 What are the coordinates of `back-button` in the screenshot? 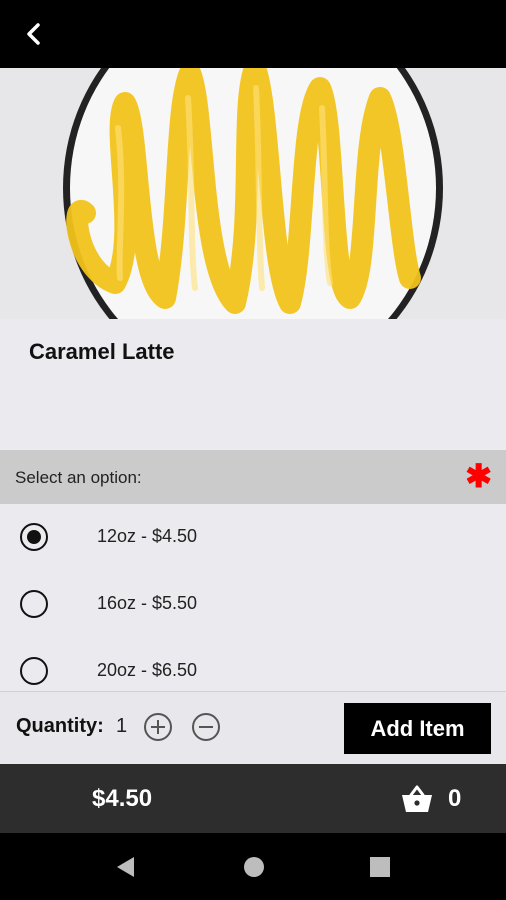 It's located at (34, 34).